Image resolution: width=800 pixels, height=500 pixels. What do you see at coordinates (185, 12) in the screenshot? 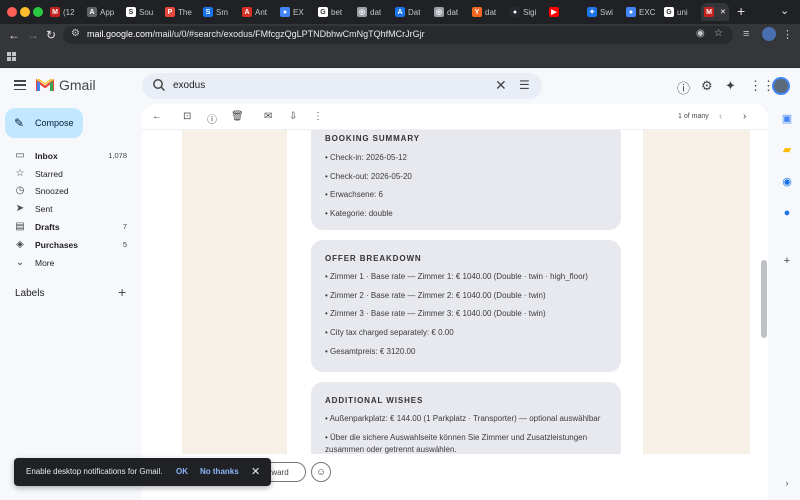
I see `browser-tab-label: The` at bounding box center [185, 12].